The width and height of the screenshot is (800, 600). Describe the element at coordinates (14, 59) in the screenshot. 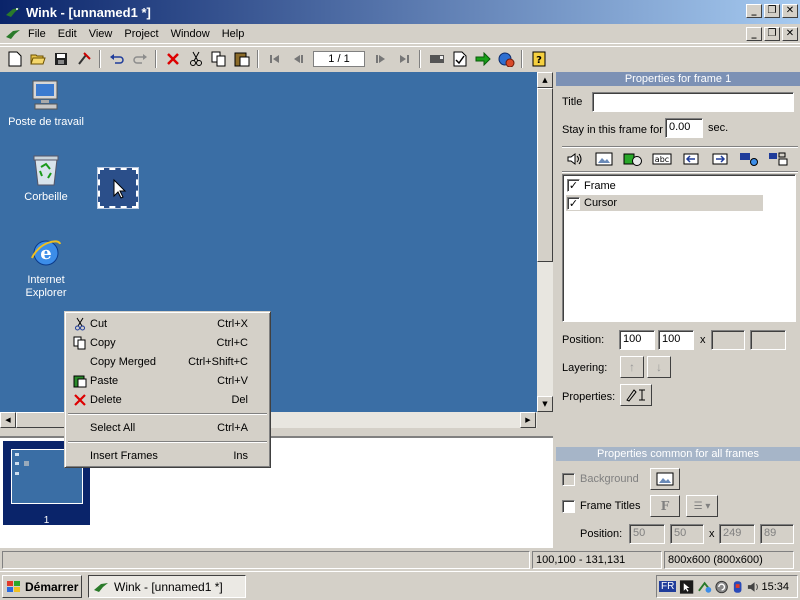

I see `new-button` at that location.